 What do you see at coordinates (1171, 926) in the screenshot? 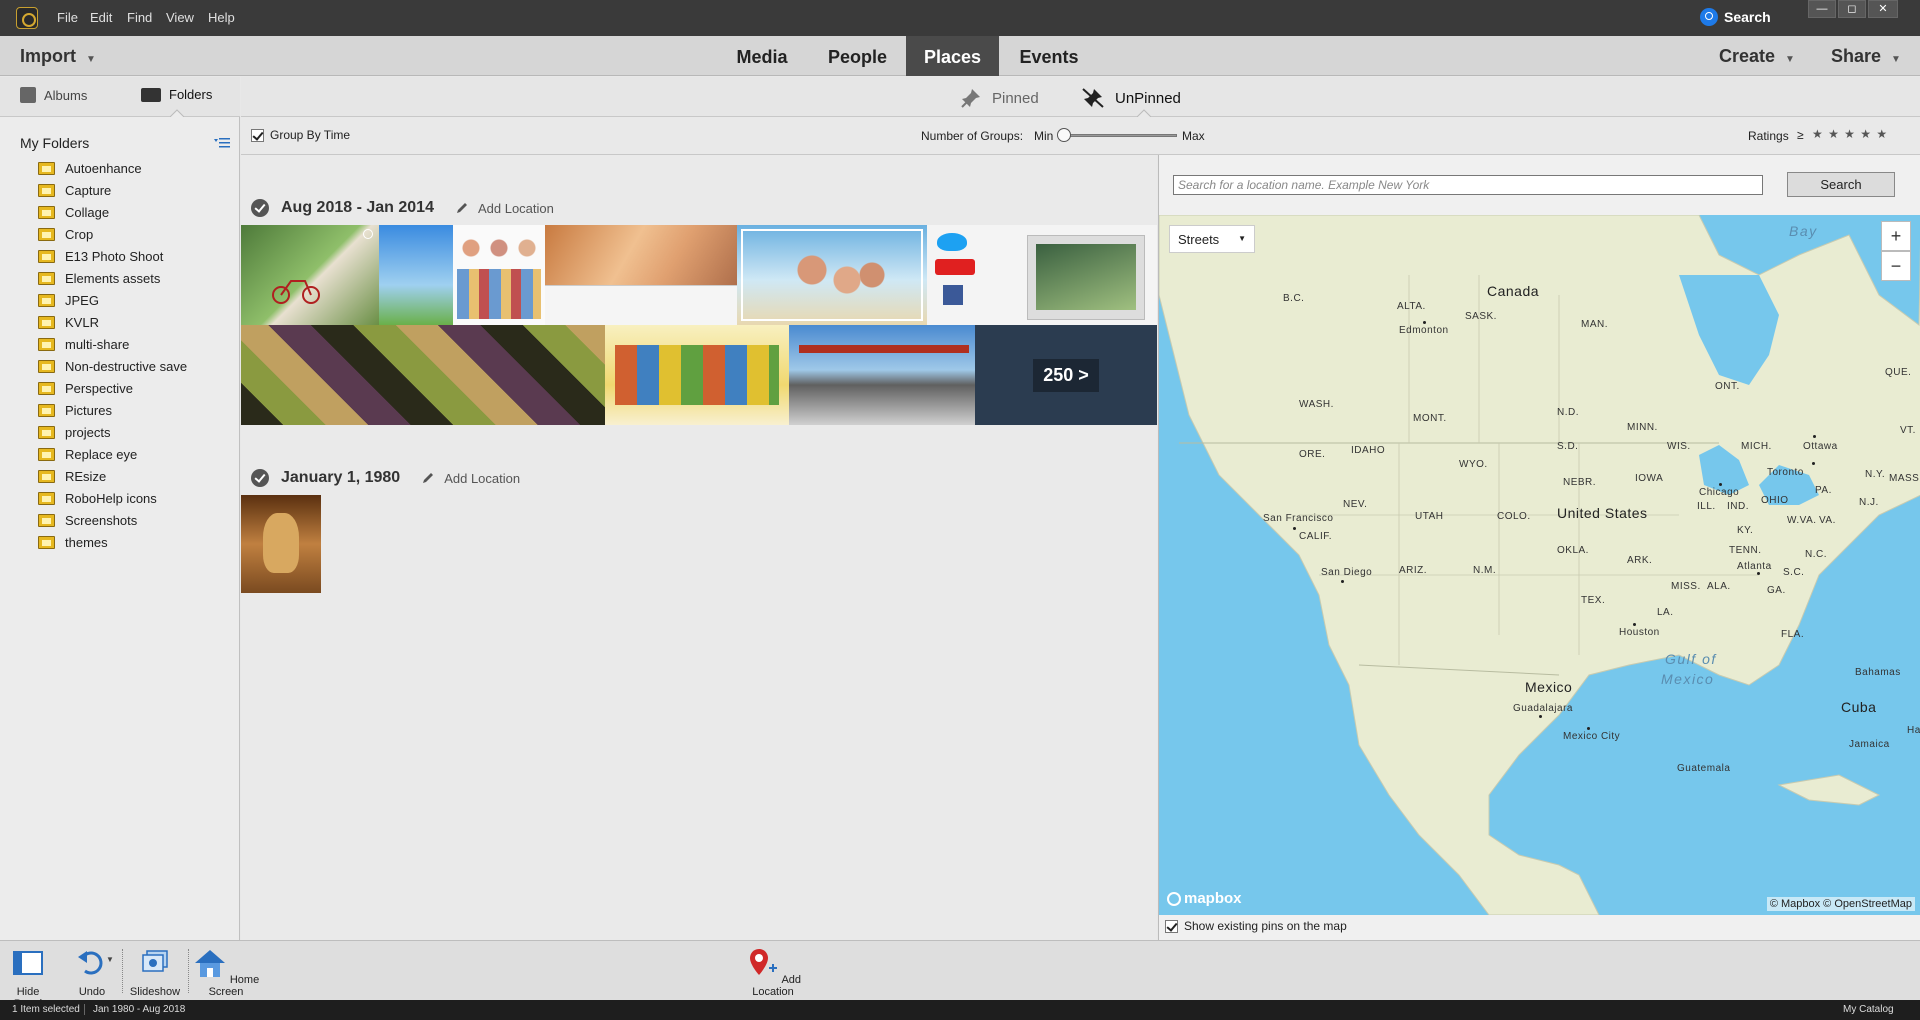
I see `show-pins-checkbox` at bounding box center [1171, 926].